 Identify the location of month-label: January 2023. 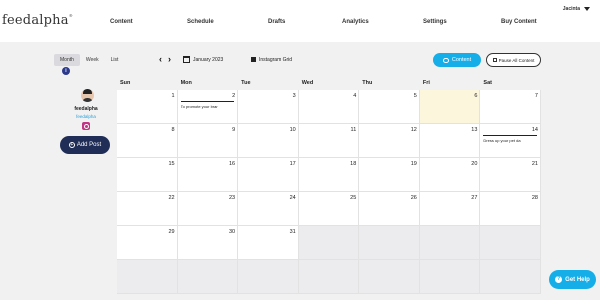
(208, 60).